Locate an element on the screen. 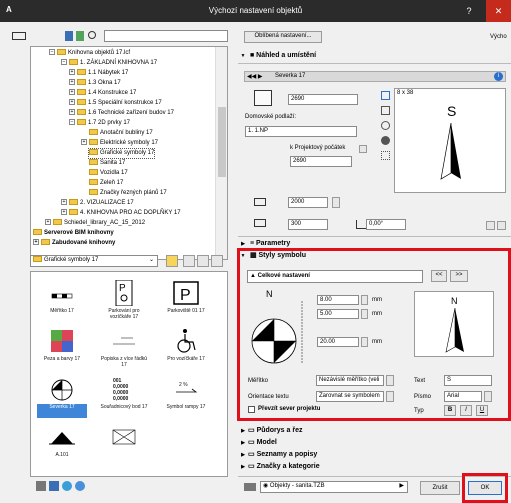 This screenshot has height=503, width=511. orientation-select: Zarovnat se symbolem is located at coordinates (350, 396).